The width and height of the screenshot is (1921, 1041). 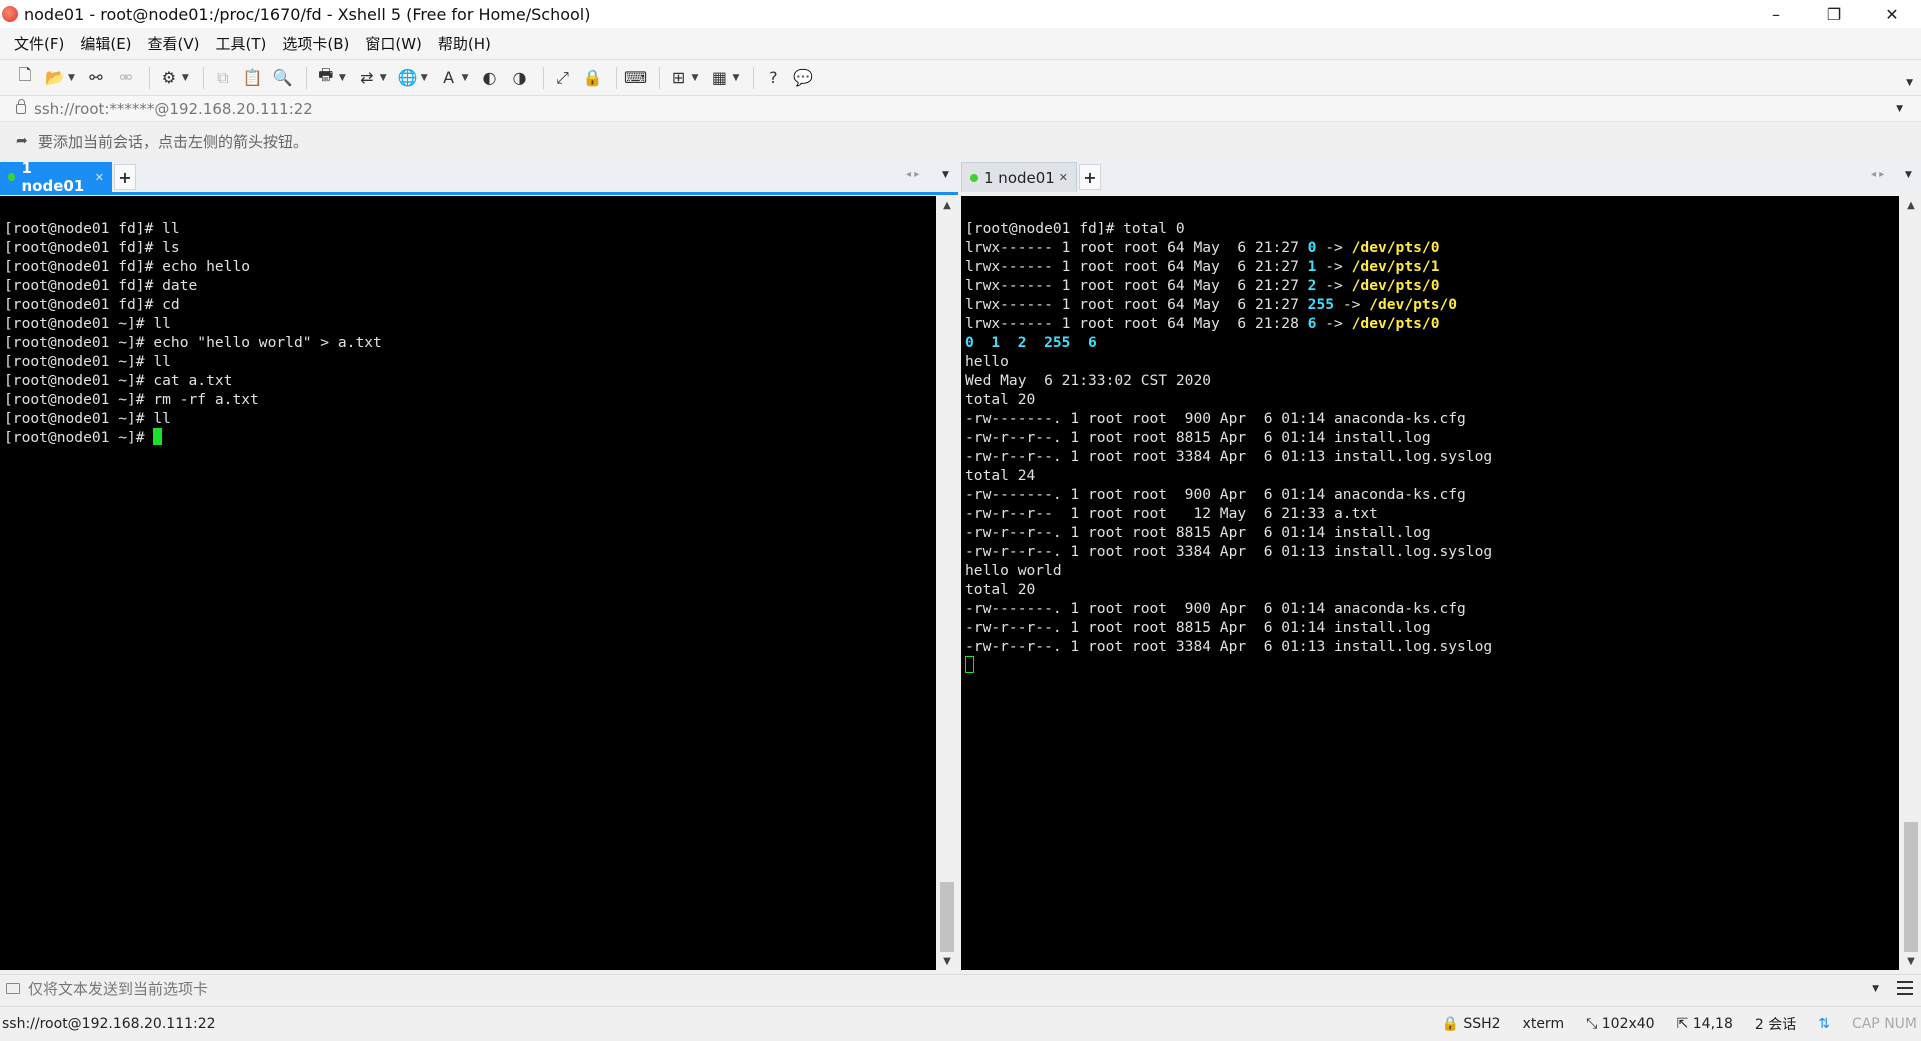 I want to click on print-icon: 🖶, so click(x=326, y=78).